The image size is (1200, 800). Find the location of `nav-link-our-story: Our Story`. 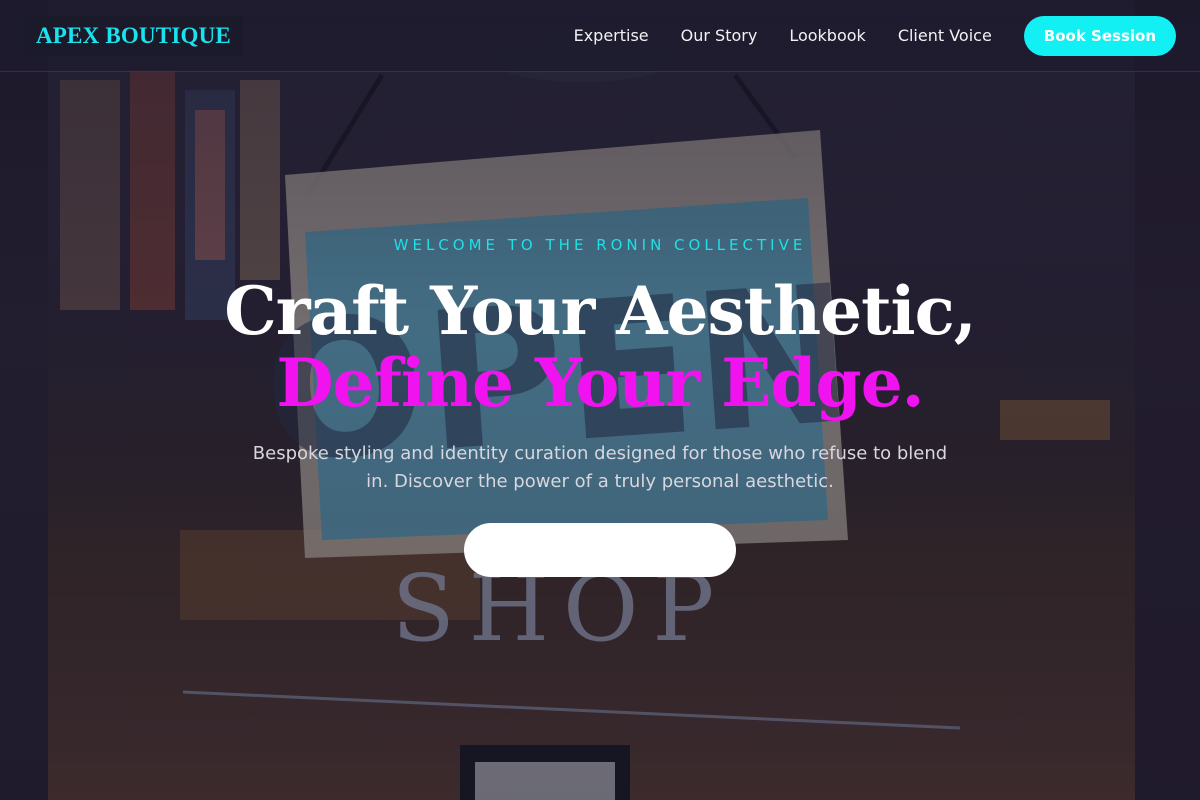

nav-link-our-story: Our Story is located at coordinates (719, 35).